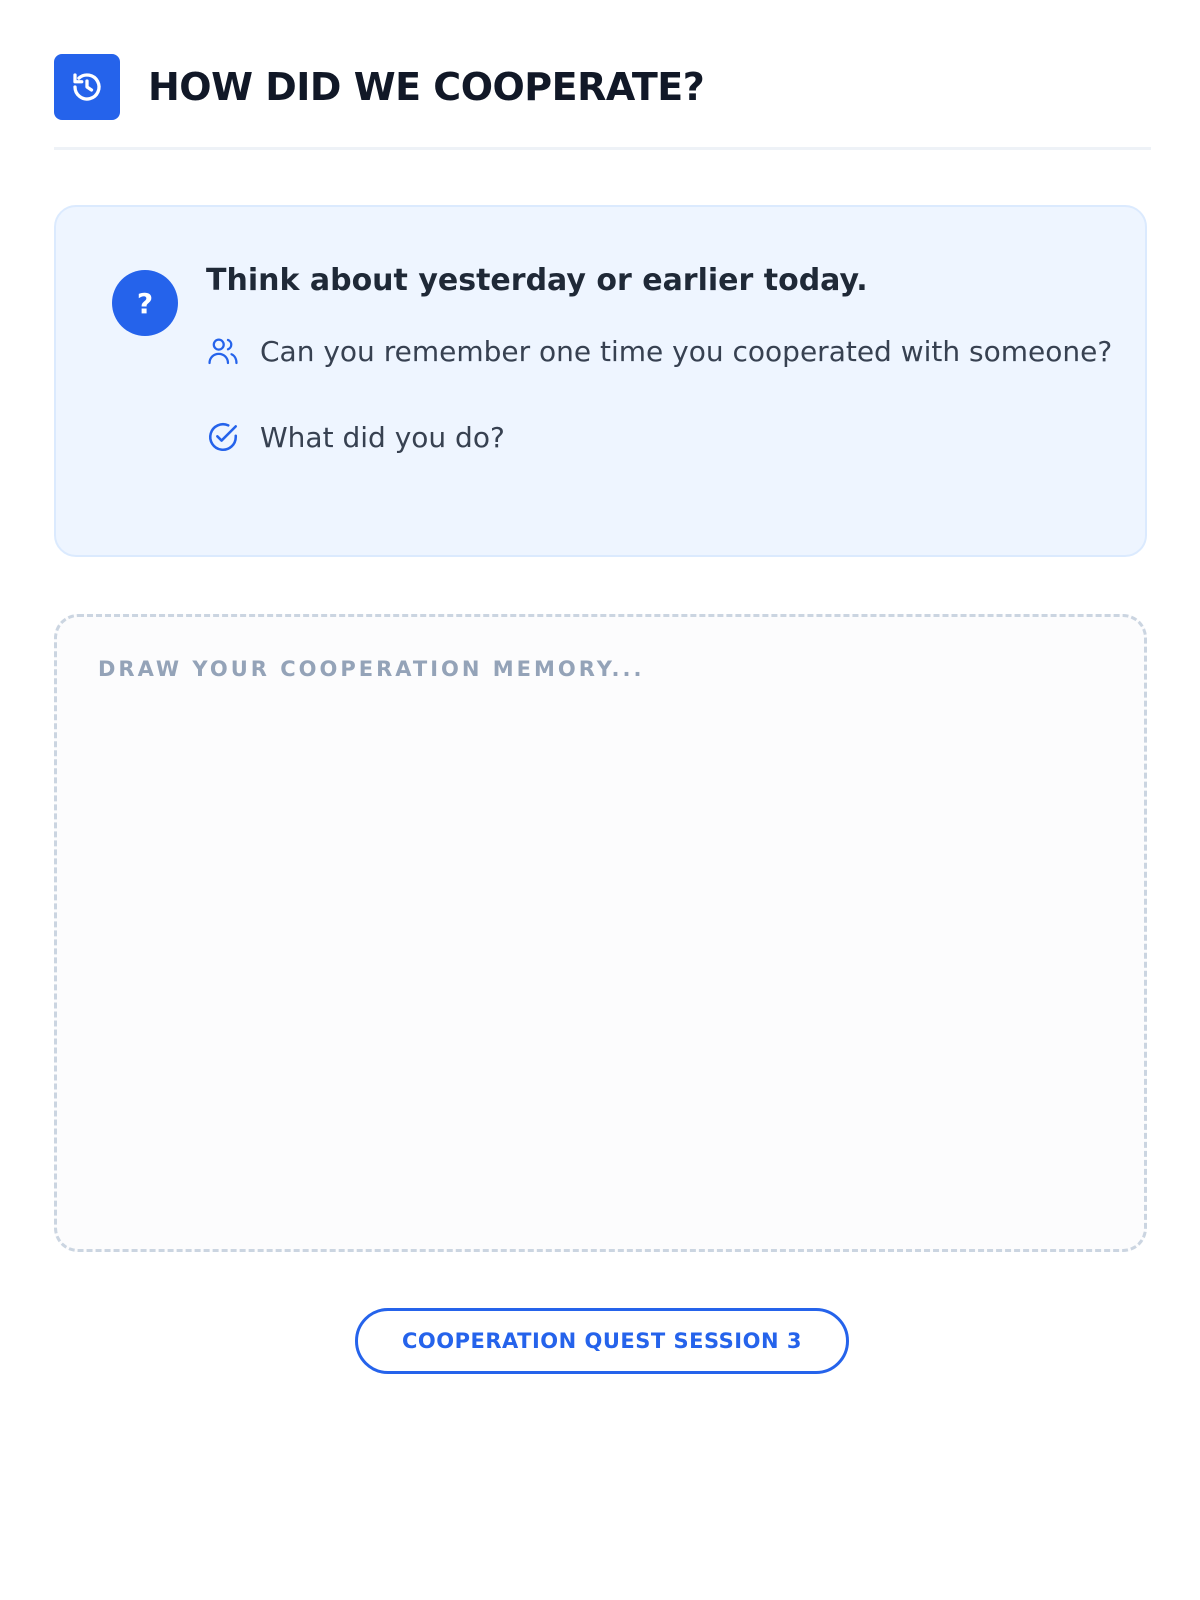  What do you see at coordinates (426, 87) in the screenshot?
I see `page-title: HOW DID WE COOPERATE?` at bounding box center [426, 87].